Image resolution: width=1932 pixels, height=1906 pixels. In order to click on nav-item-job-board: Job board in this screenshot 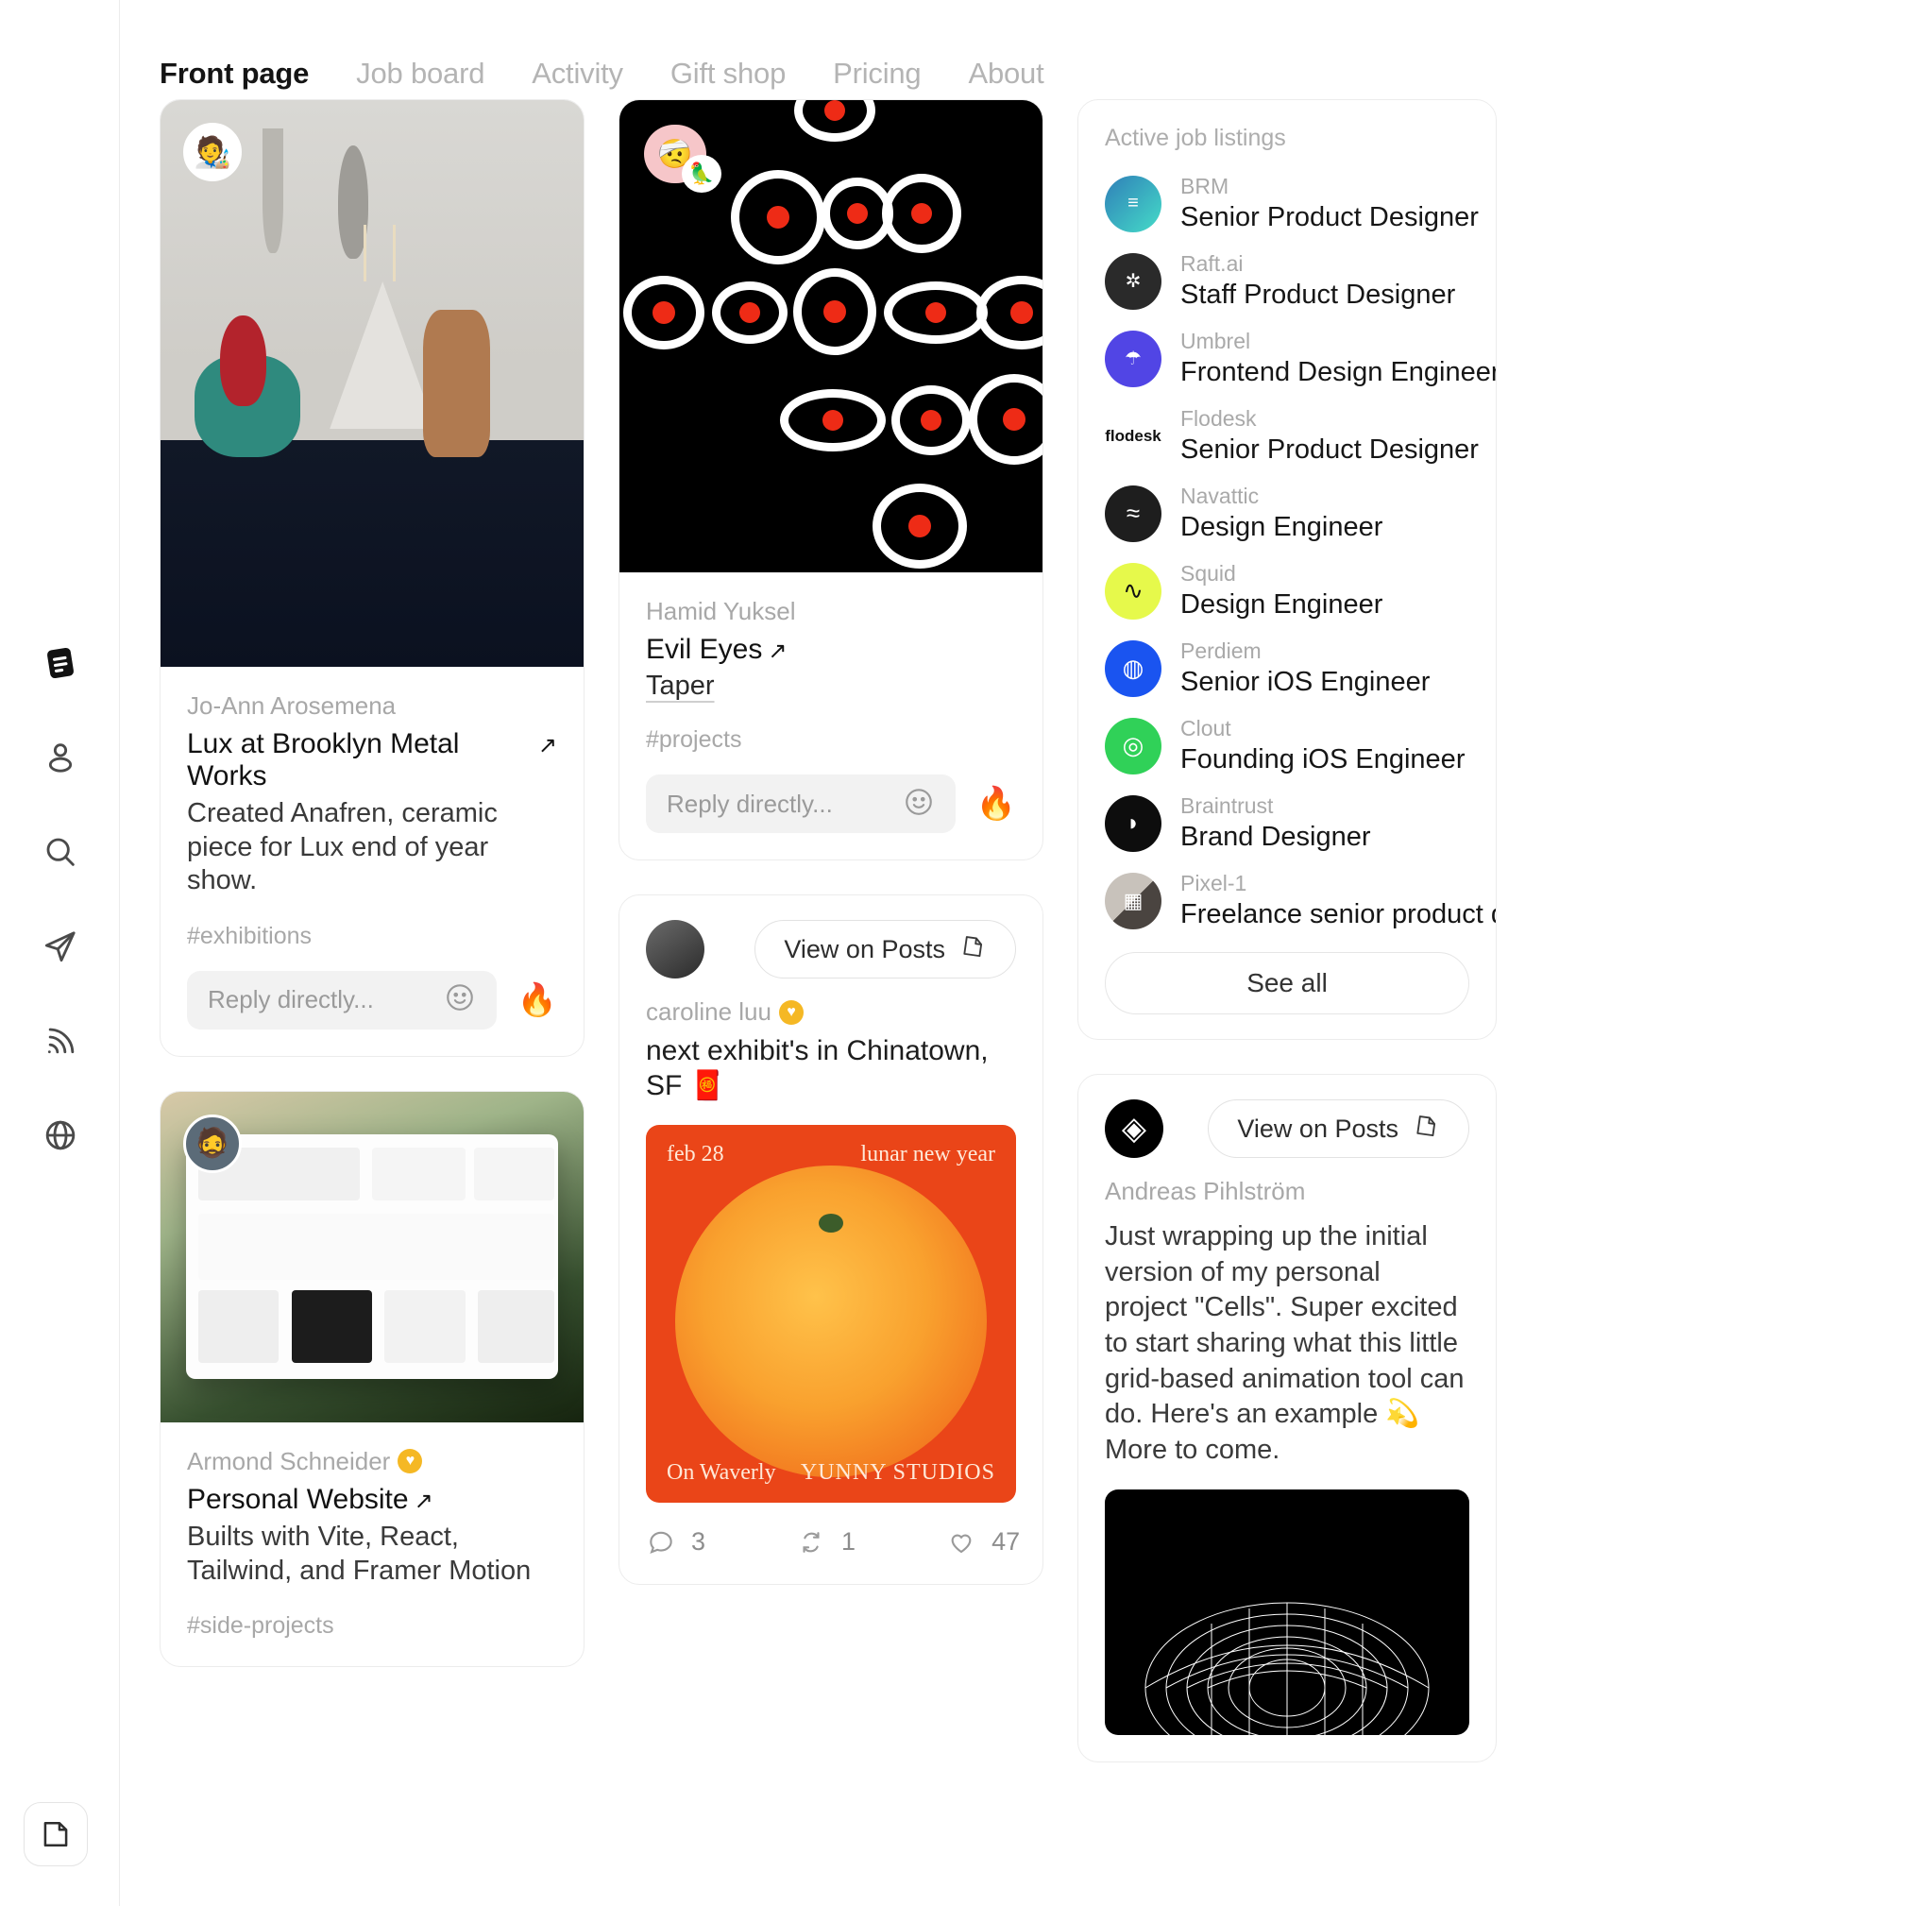, I will do `click(420, 74)`.